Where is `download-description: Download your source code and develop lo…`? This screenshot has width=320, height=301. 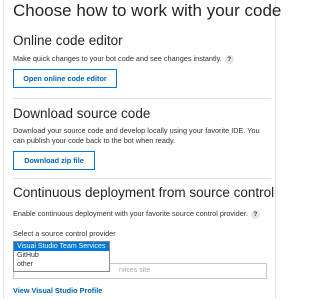 download-description: Download your source code and develop lo… is located at coordinates (136, 135).